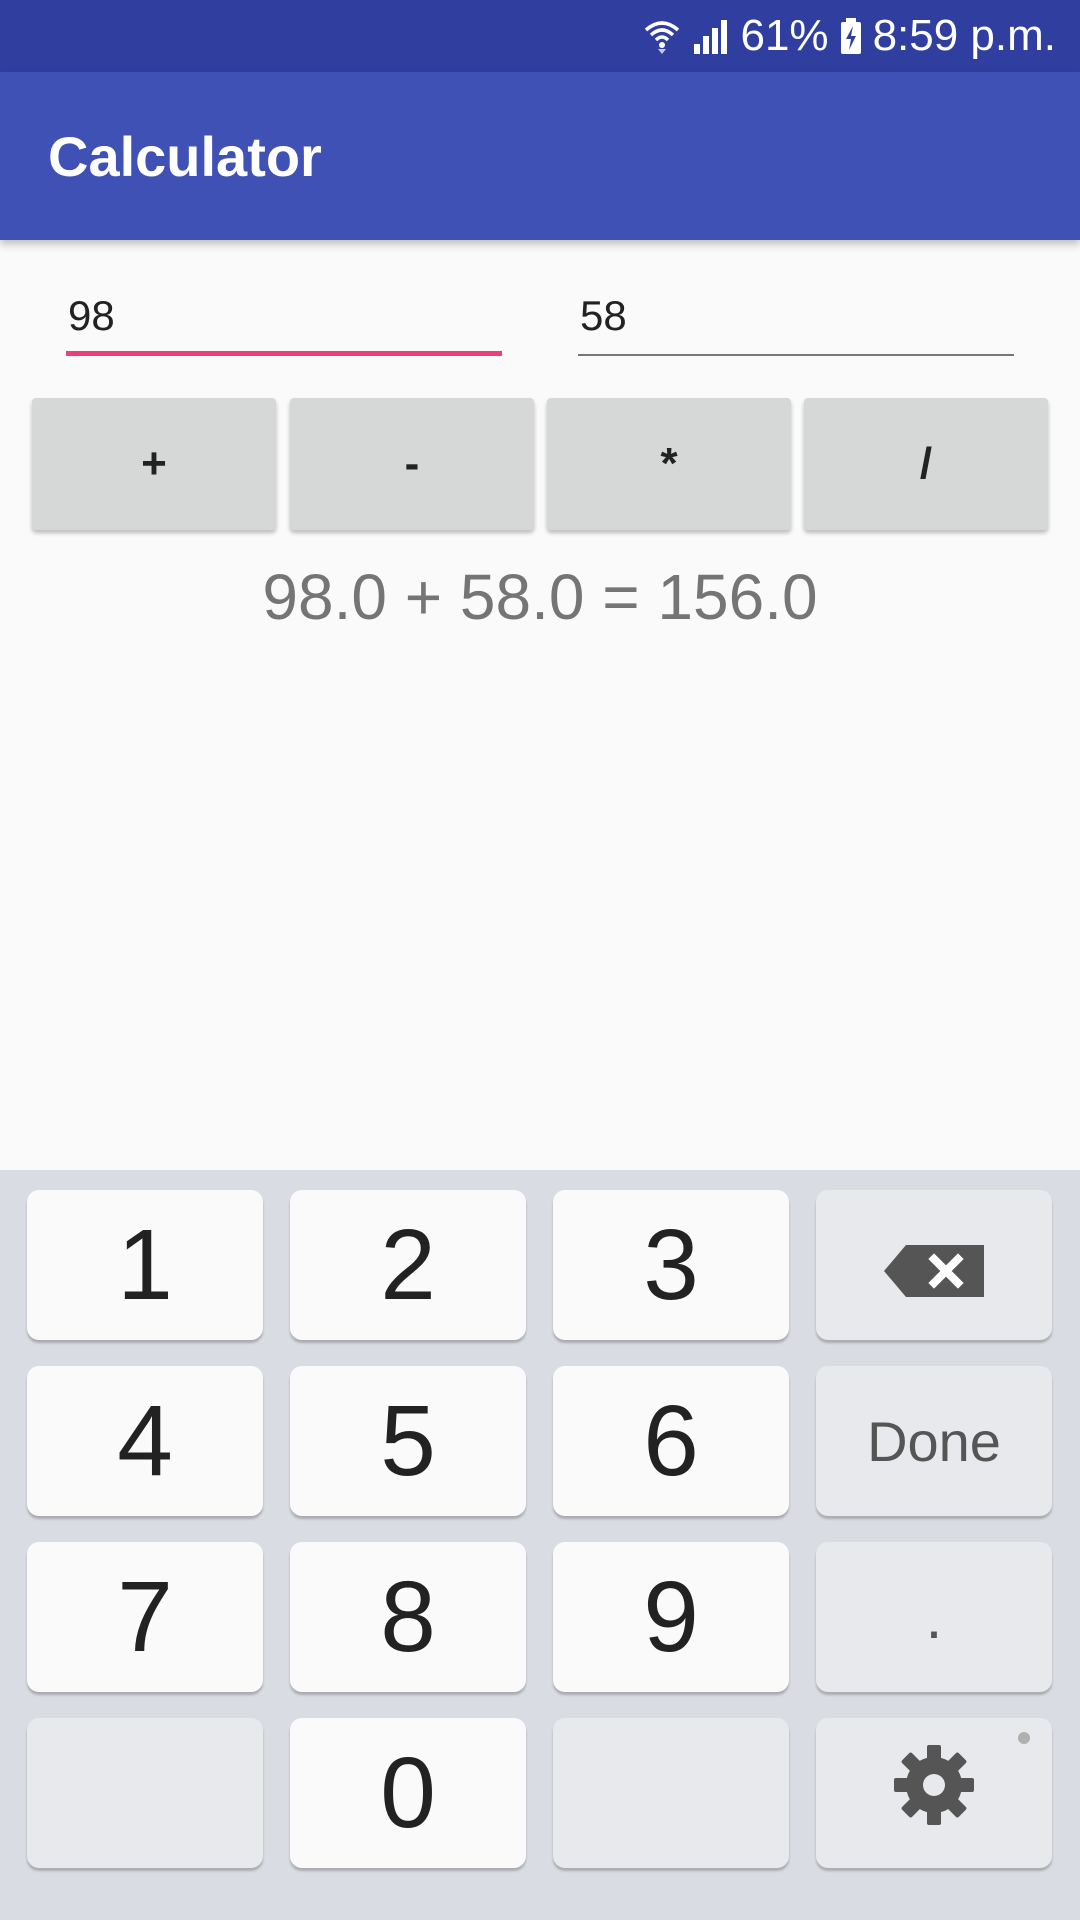  Describe the element at coordinates (145, 1793) in the screenshot. I see `blank-key-left` at that location.